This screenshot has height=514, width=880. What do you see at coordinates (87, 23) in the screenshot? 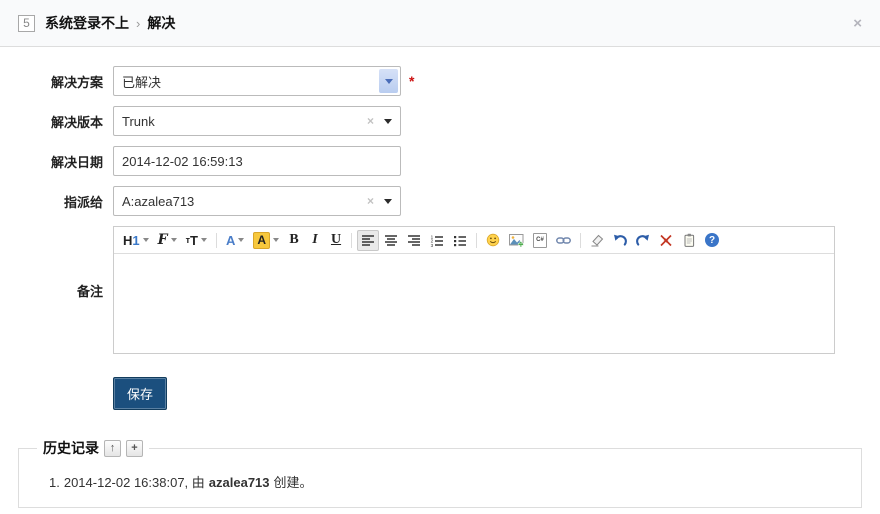
I see `bug-title: 系统登录不上` at bounding box center [87, 23].